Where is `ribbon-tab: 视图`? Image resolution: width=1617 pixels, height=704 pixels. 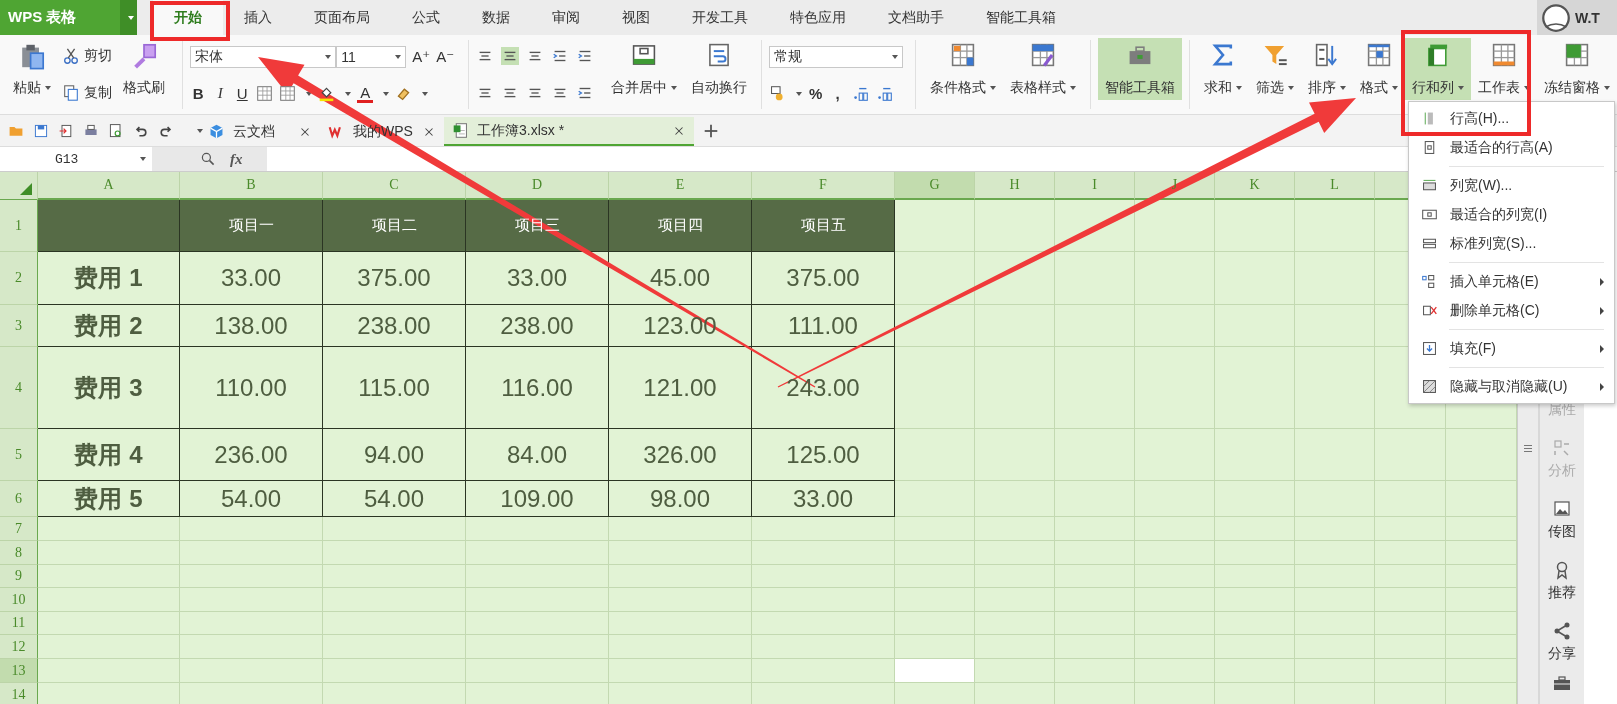
ribbon-tab: 视图 is located at coordinates (636, 17).